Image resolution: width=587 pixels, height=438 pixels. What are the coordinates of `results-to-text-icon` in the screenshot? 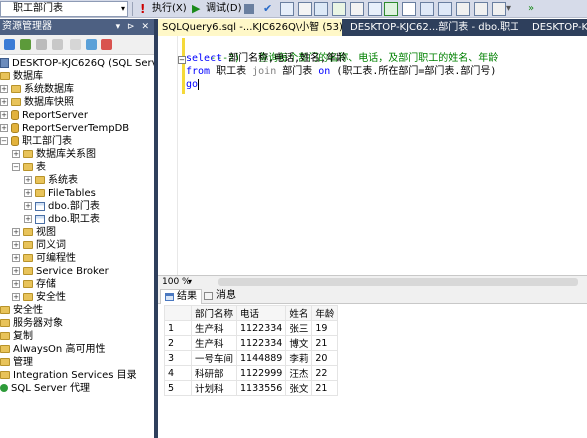 It's located at (339, 9).